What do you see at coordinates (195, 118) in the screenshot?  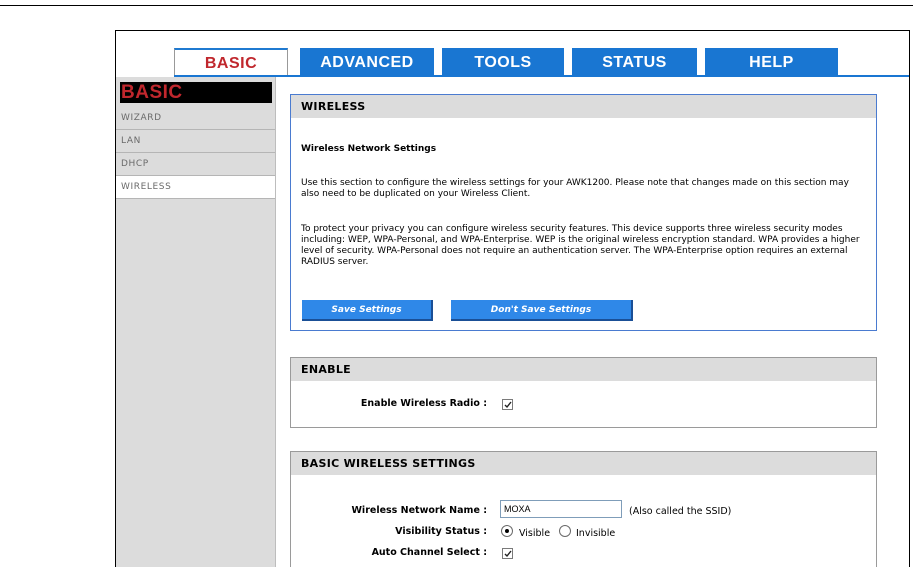 I see `sidebar-item-wizard: WIZARD` at bounding box center [195, 118].